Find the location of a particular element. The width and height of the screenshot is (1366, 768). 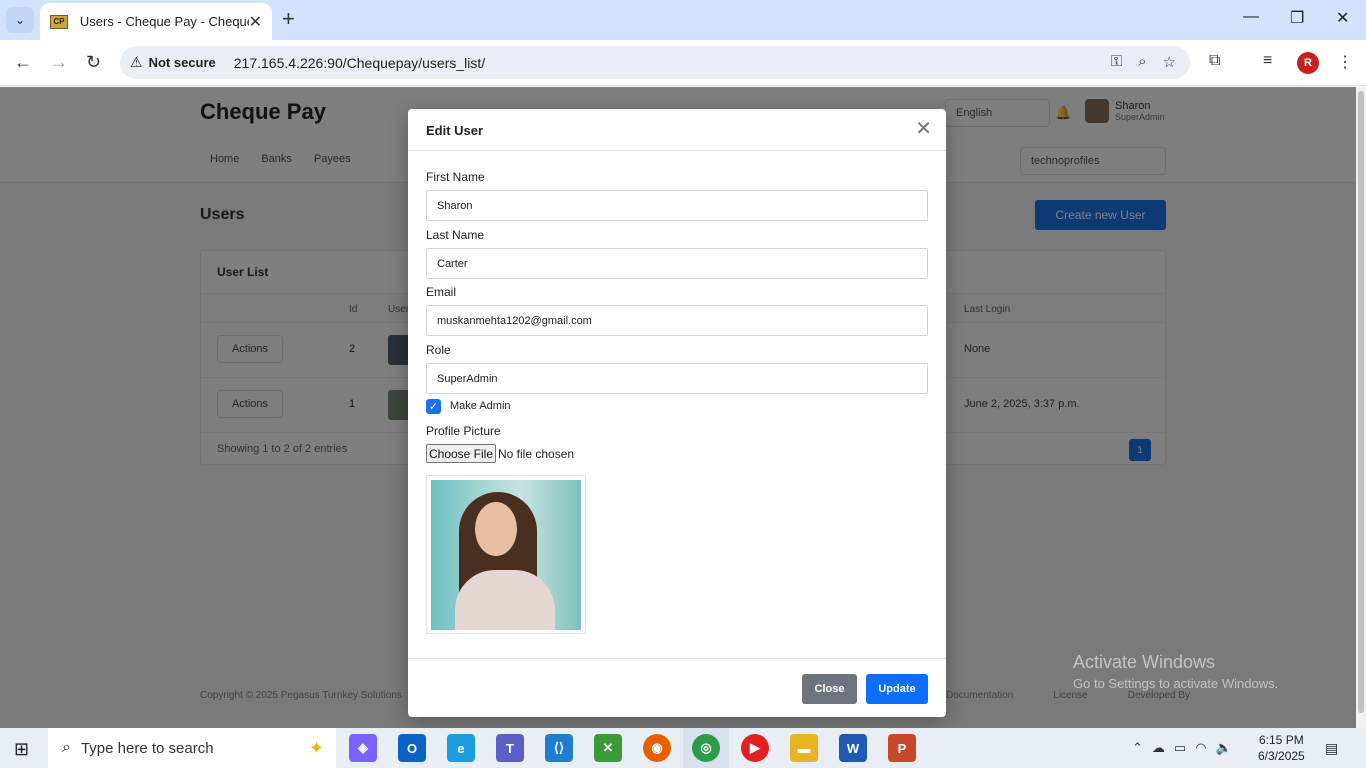

choose-file-button: Choose File is located at coordinates (461, 453).